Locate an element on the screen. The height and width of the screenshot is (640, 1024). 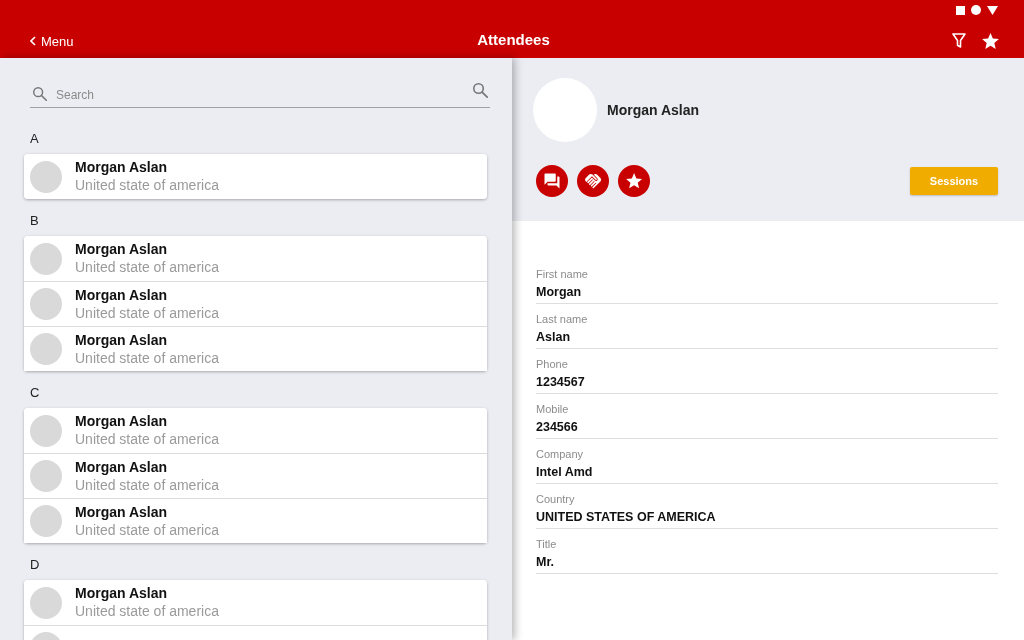
dot-icon is located at coordinates (976, 10).